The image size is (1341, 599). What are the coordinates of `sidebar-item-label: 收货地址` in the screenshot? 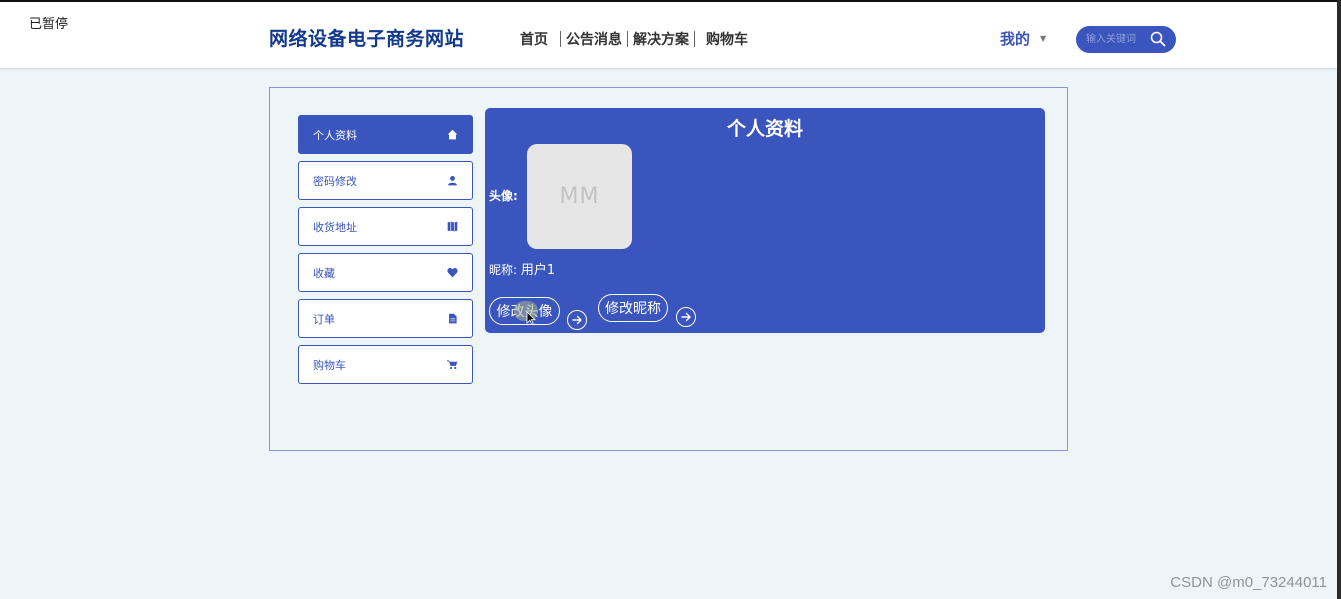 It's located at (335, 227).